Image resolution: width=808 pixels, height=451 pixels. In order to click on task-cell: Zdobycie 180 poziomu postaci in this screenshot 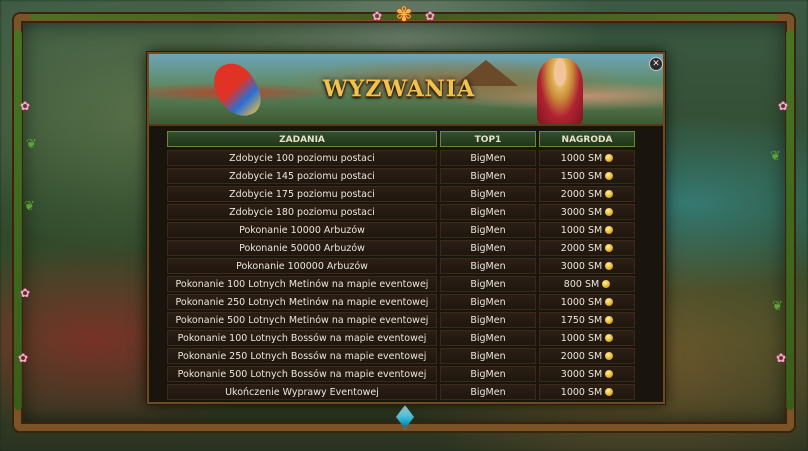, I will do `click(302, 212)`.